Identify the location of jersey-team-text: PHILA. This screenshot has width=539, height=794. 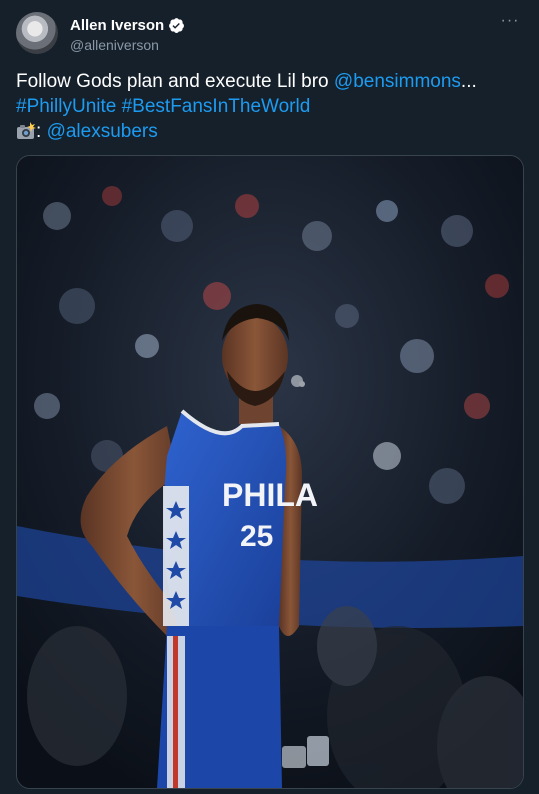
(270, 495).